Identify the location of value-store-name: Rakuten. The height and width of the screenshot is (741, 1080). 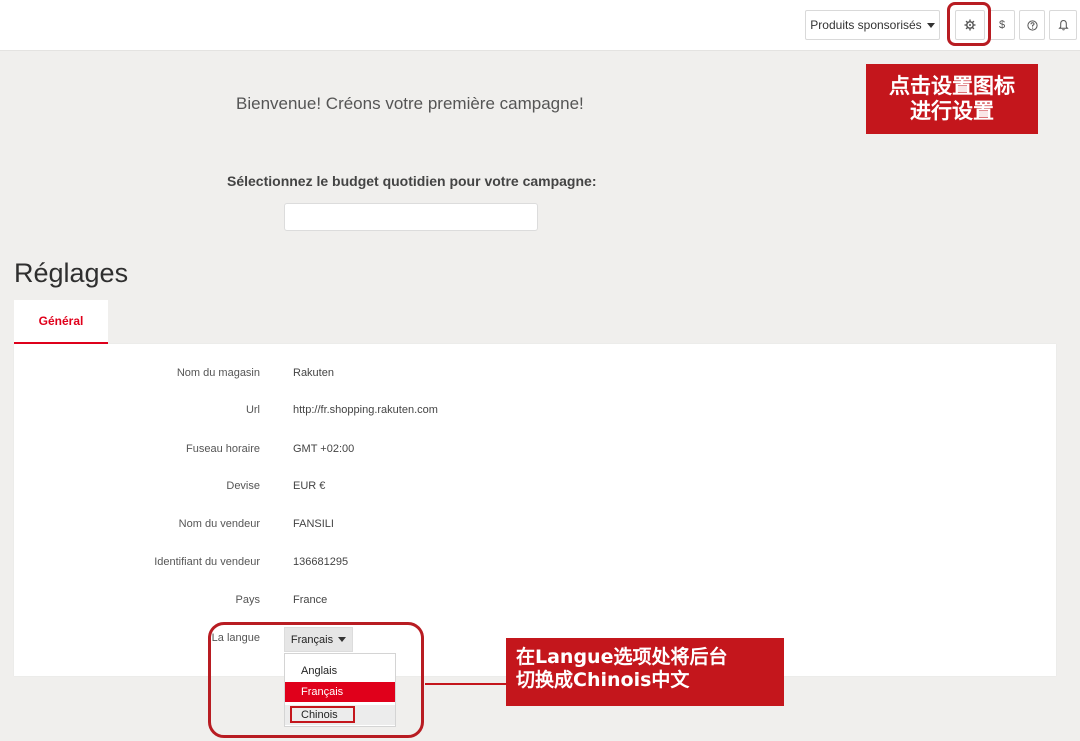
(313, 373).